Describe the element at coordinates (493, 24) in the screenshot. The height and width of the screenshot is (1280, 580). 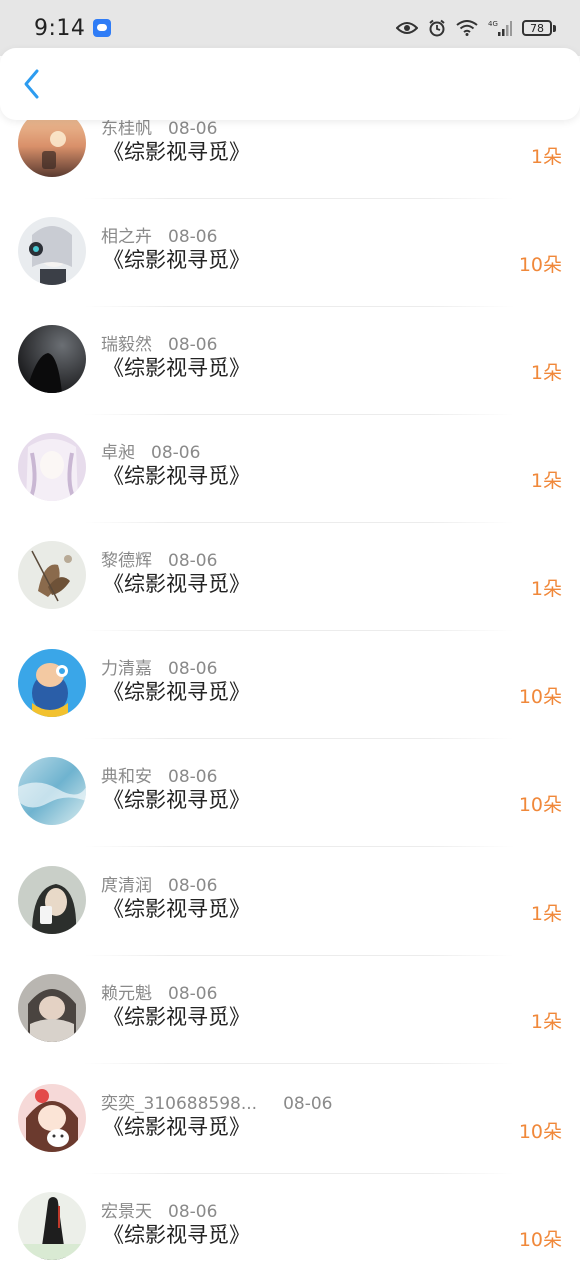
I see `svg-text: 4G` at that location.